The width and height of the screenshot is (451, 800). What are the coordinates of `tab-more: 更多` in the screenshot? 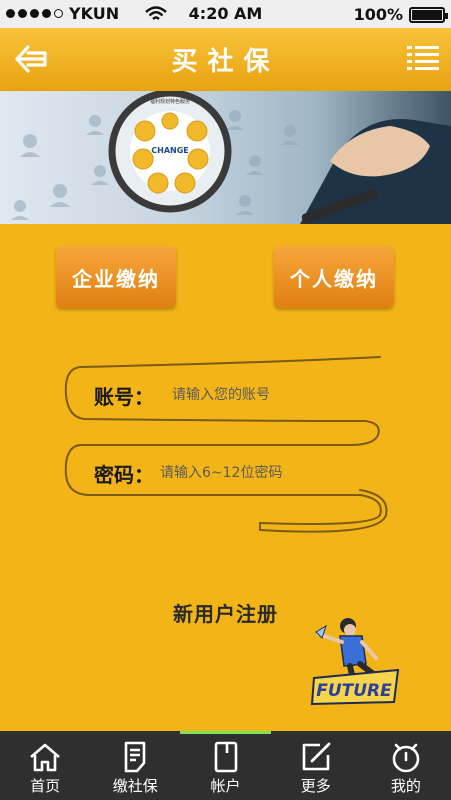 It's located at (316, 765).